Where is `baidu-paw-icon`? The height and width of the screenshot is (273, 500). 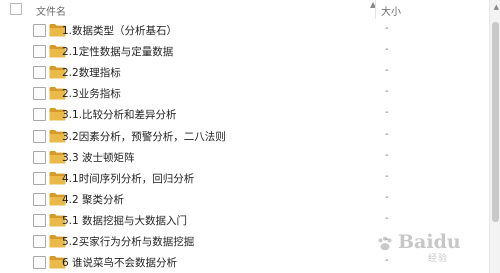
baidu-paw-icon is located at coordinates (385, 243).